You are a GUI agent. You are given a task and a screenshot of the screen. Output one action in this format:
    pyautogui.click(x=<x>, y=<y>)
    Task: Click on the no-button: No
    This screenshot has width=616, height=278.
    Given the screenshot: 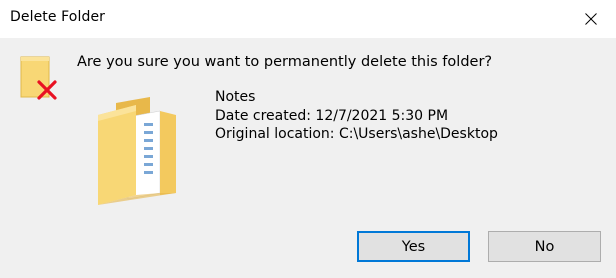 What is the action you would take?
    pyautogui.click(x=544, y=246)
    